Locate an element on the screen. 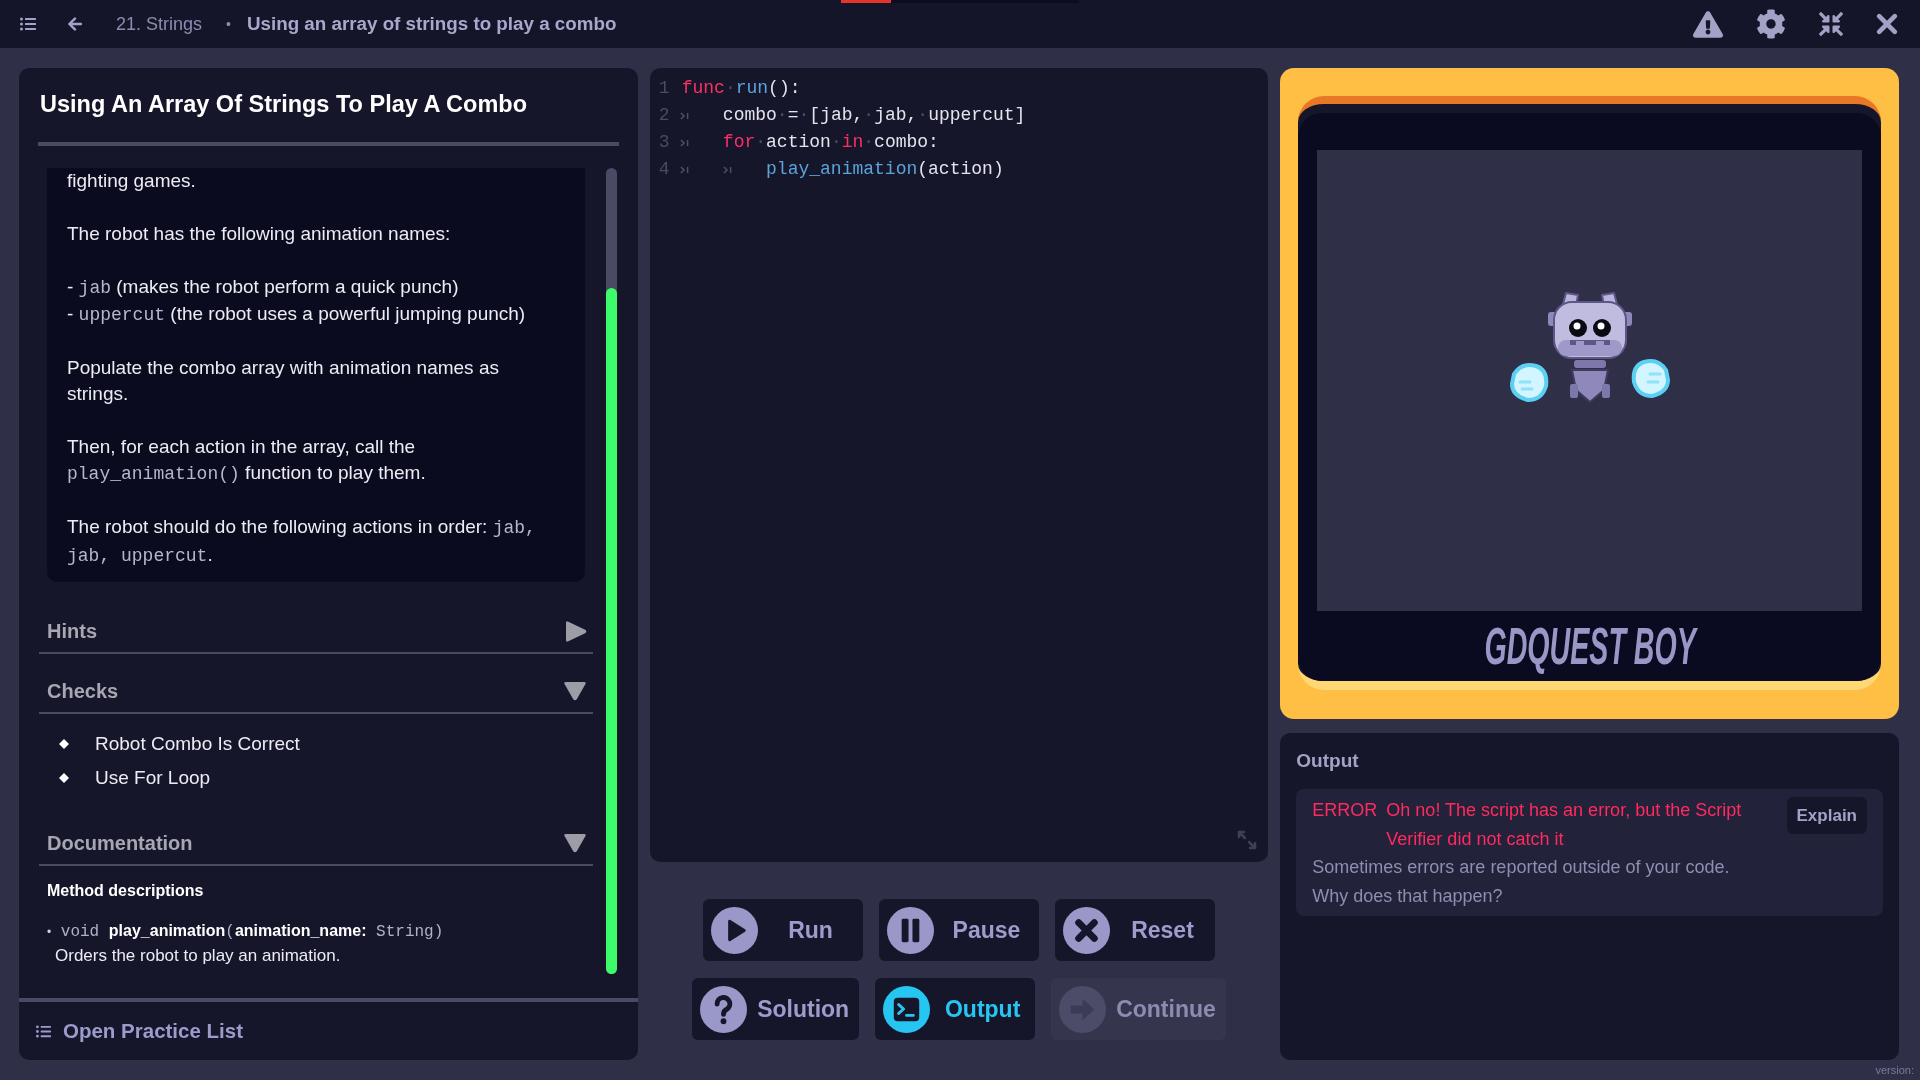  x-circle-icon is located at coordinates (1086, 930).